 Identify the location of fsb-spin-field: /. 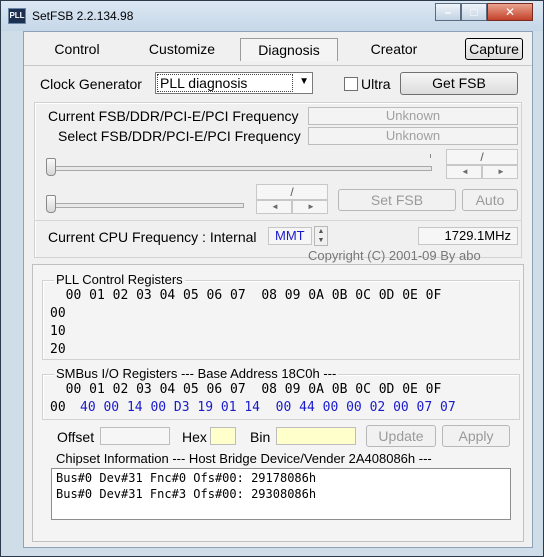
(482, 157).